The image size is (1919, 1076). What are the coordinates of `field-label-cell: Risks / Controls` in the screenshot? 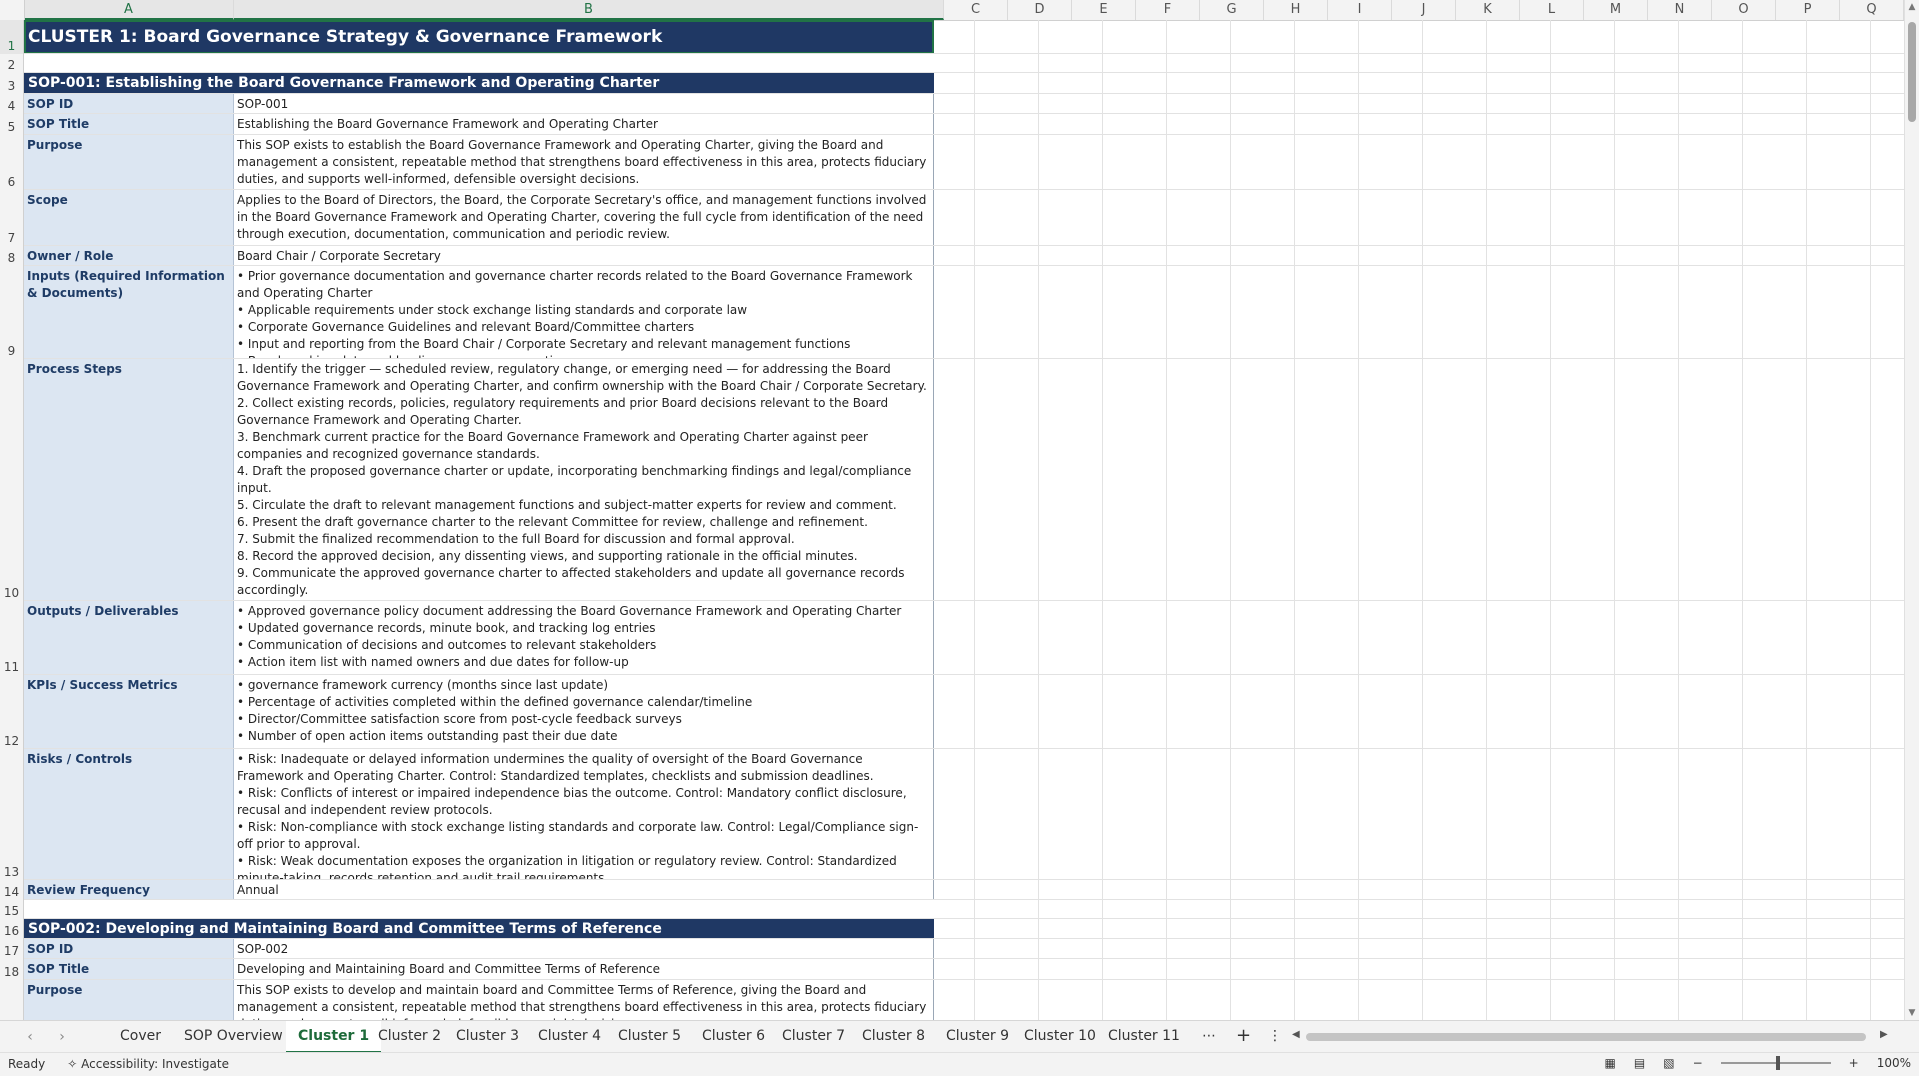 It's located at (129, 814).